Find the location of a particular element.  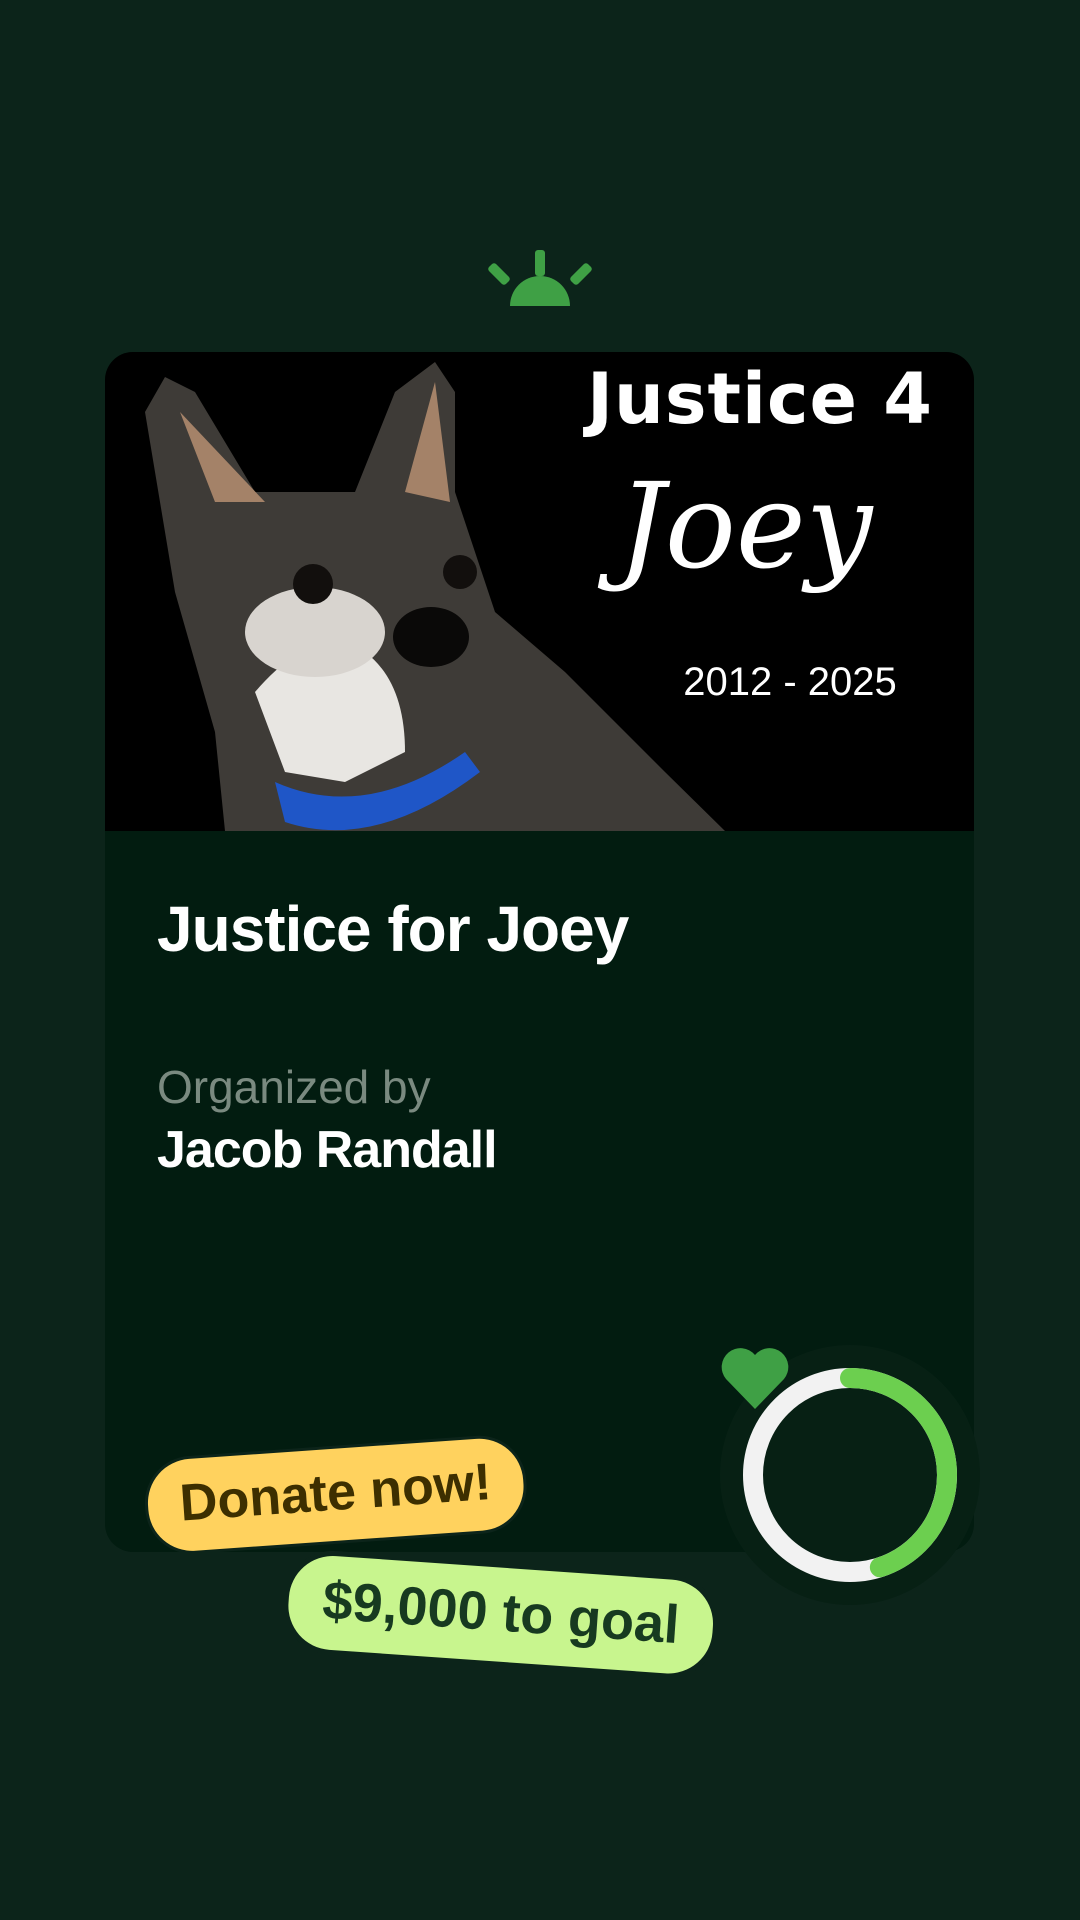

donation-progress-ring is located at coordinates (850, 1475).